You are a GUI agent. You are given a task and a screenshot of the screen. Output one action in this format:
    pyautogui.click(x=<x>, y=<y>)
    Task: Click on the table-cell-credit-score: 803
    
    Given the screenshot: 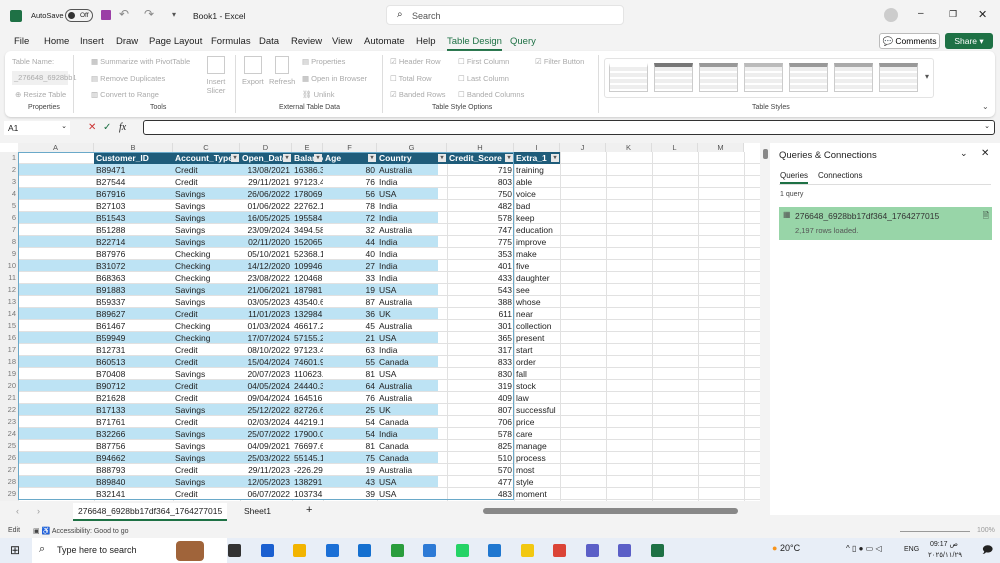 What is the action you would take?
    pyautogui.click(x=480, y=182)
    